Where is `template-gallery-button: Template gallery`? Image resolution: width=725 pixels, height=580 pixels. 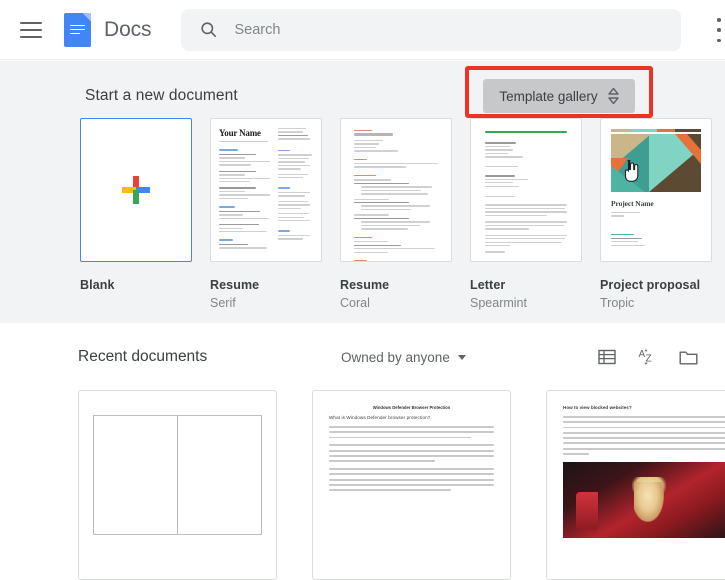 template-gallery-button: Template gallery is located at coordinates (559, 96).